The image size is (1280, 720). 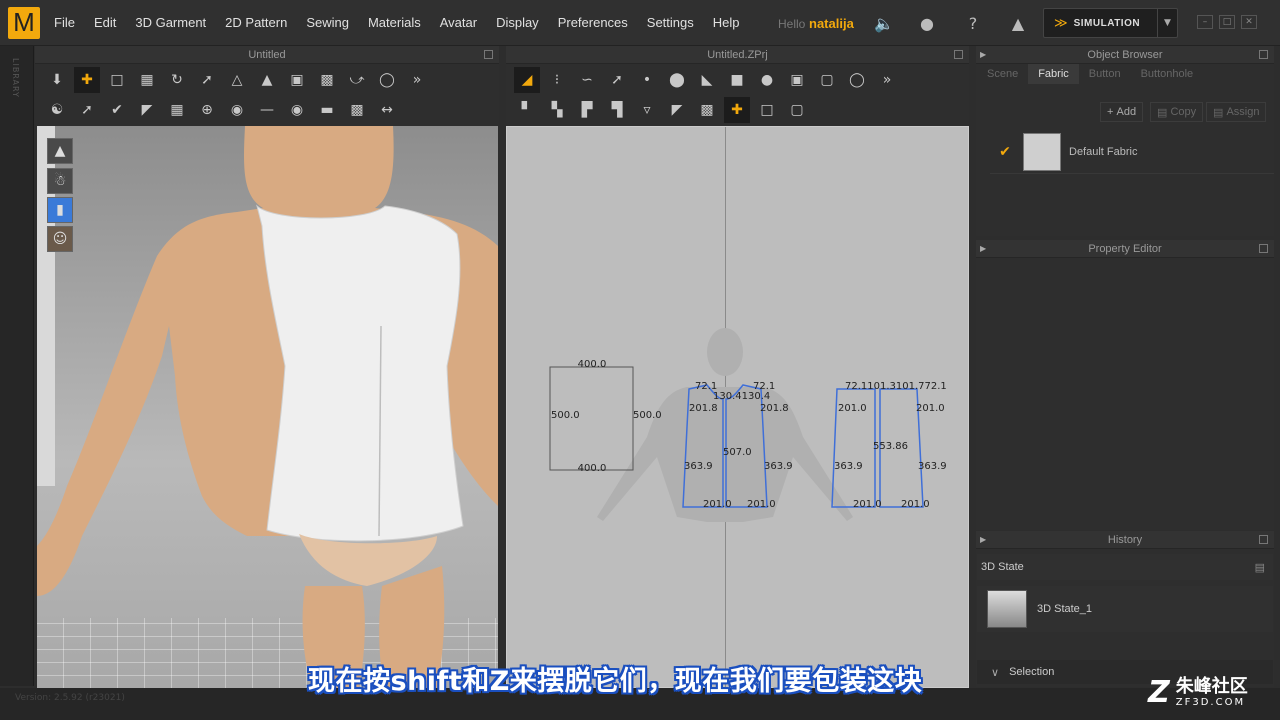 I want to click on internal-circle-icon: ◯, so click(x=857, y=80).